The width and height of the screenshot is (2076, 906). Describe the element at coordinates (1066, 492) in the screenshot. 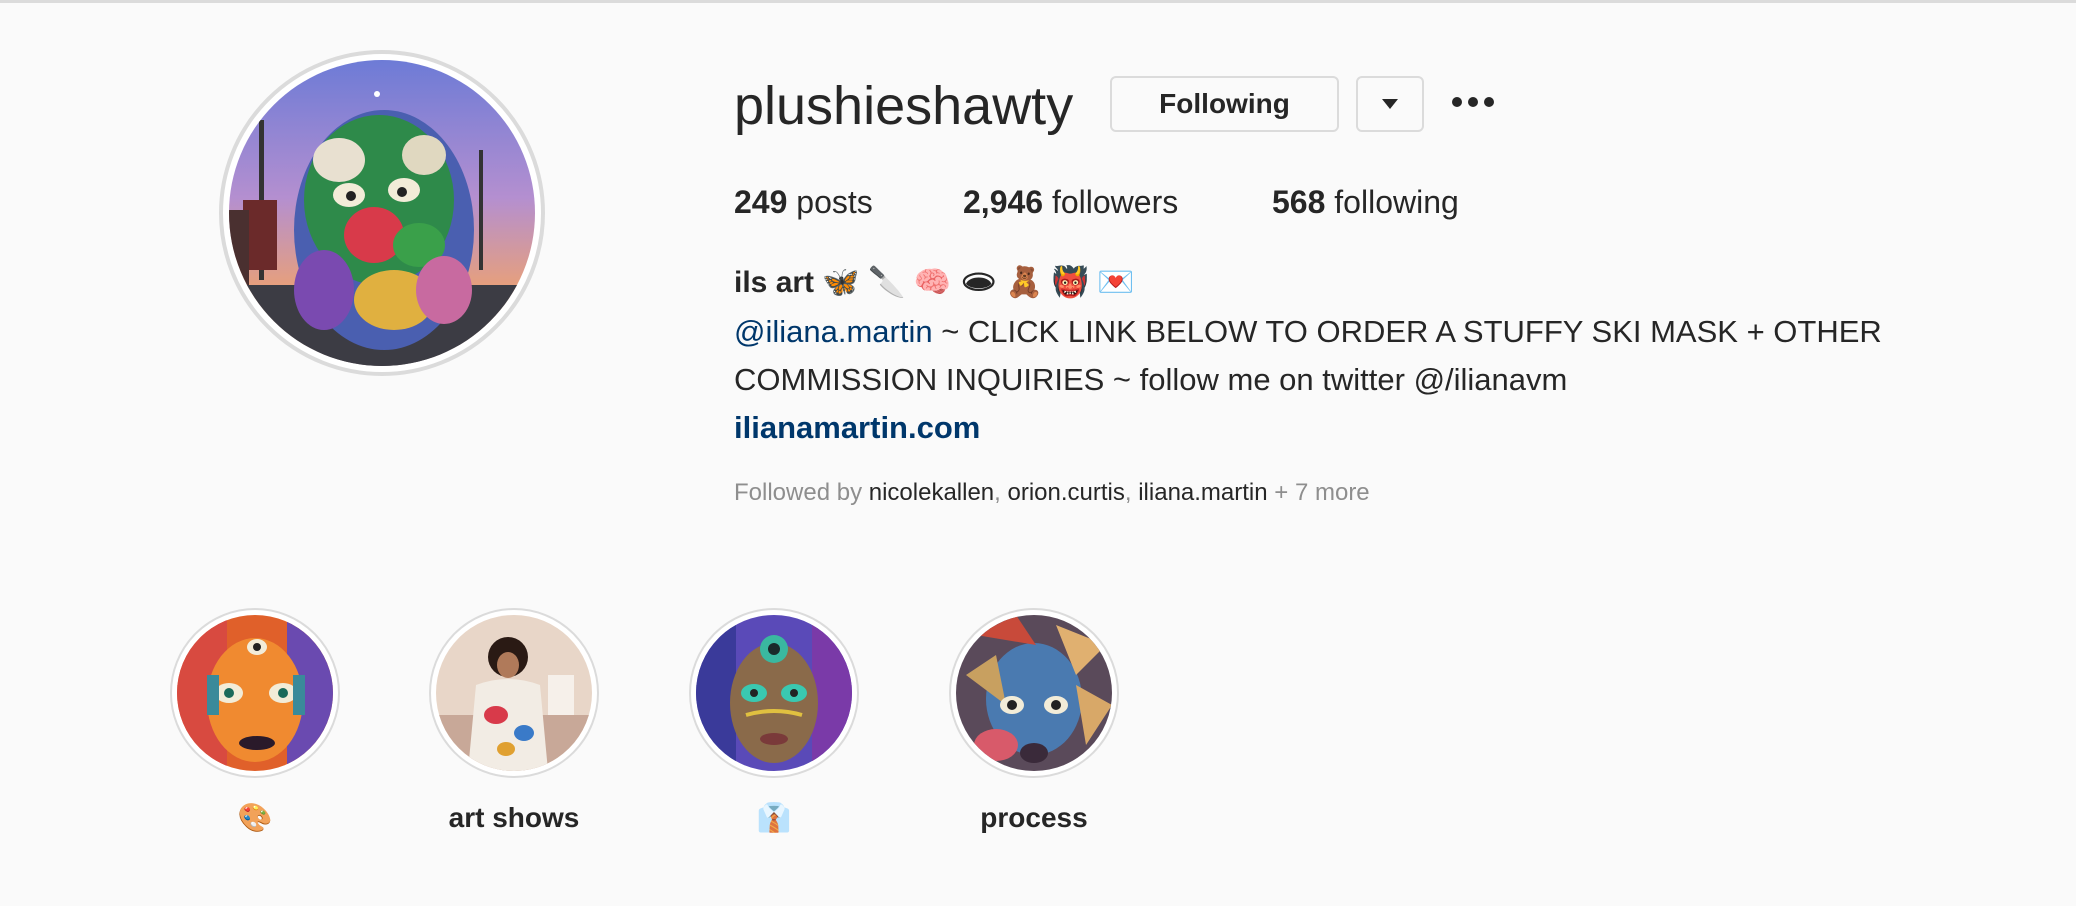

I see `followed-by-account: orion.curtis` at that location.